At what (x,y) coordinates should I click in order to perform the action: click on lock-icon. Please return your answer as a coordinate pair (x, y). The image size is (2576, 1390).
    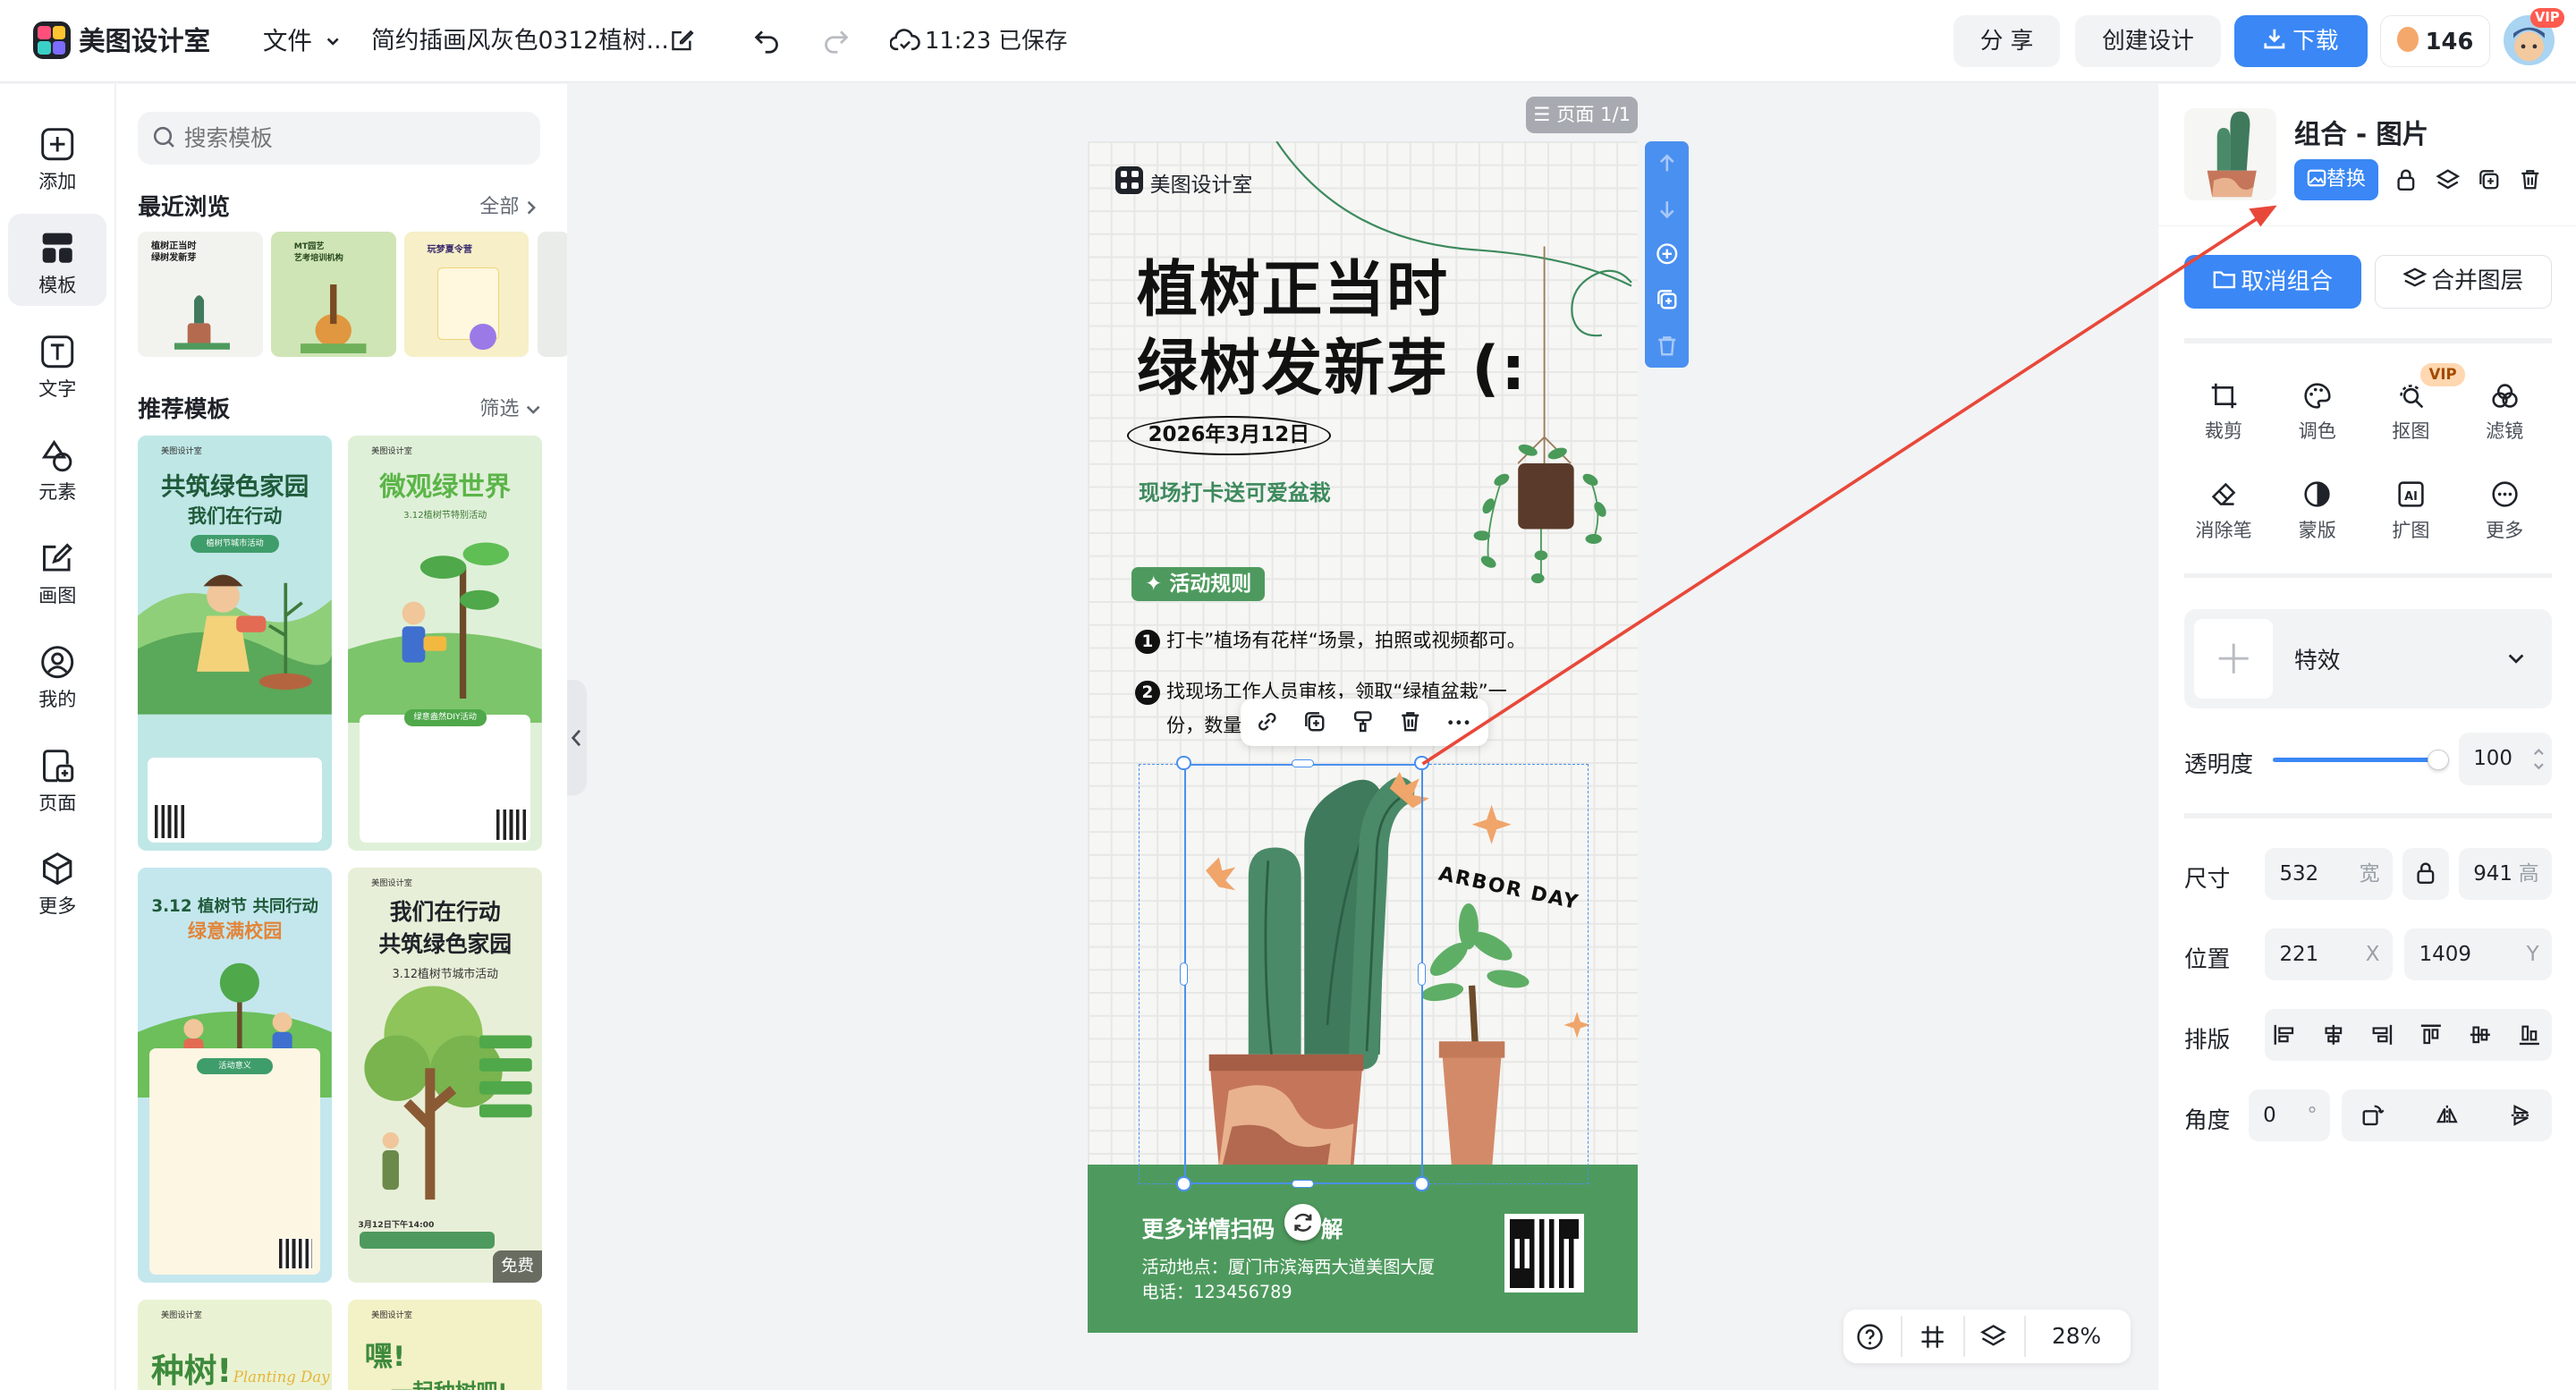
    Looking at the image, I should click on (2406, 179).